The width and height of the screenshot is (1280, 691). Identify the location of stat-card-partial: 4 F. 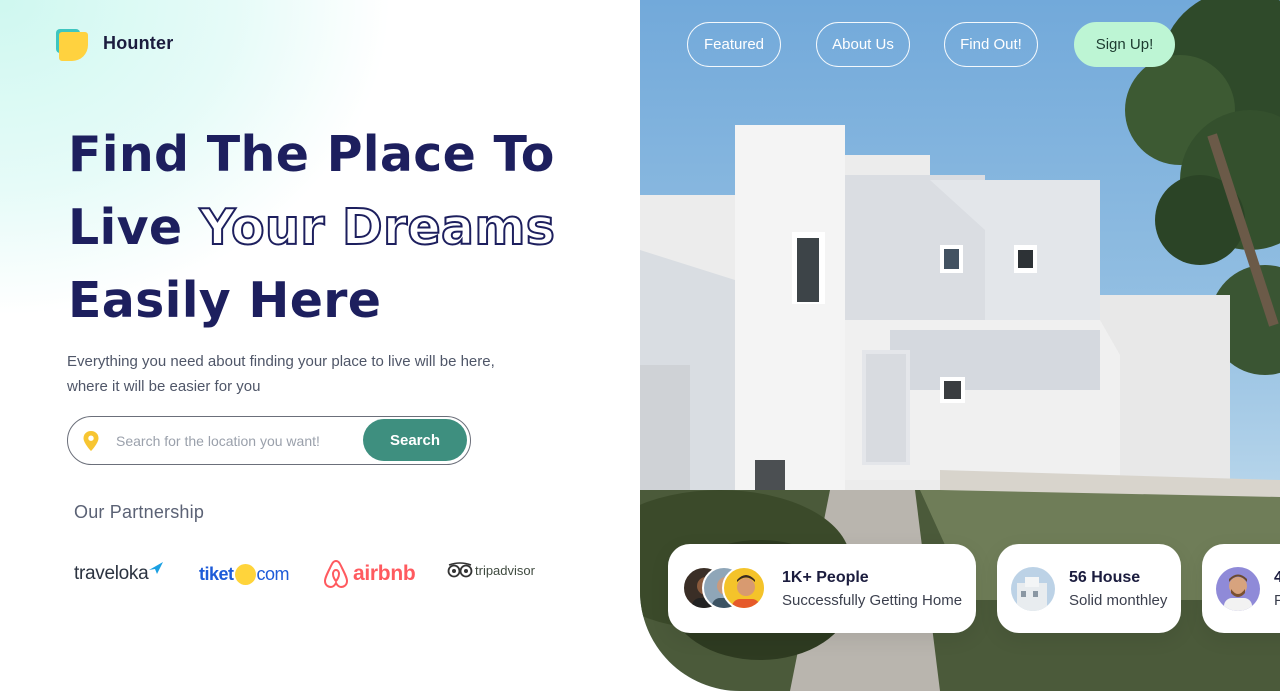
(1241, 588).